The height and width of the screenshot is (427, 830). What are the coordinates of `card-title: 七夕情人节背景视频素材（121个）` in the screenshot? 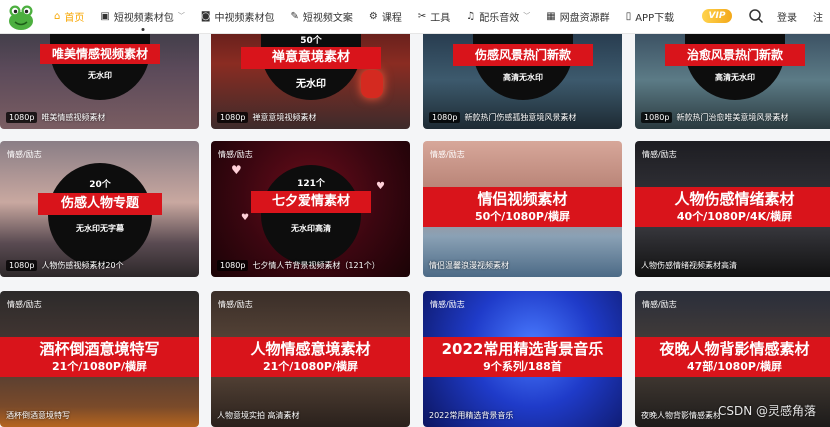 It's located at (316, 265).